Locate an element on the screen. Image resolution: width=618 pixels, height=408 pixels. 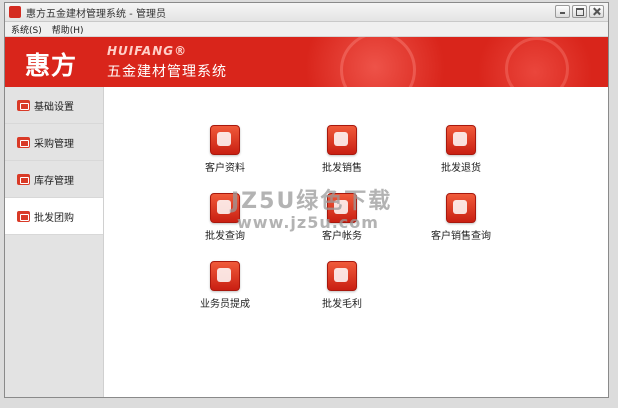
maximize-icon is located at coordinates (579, 11).